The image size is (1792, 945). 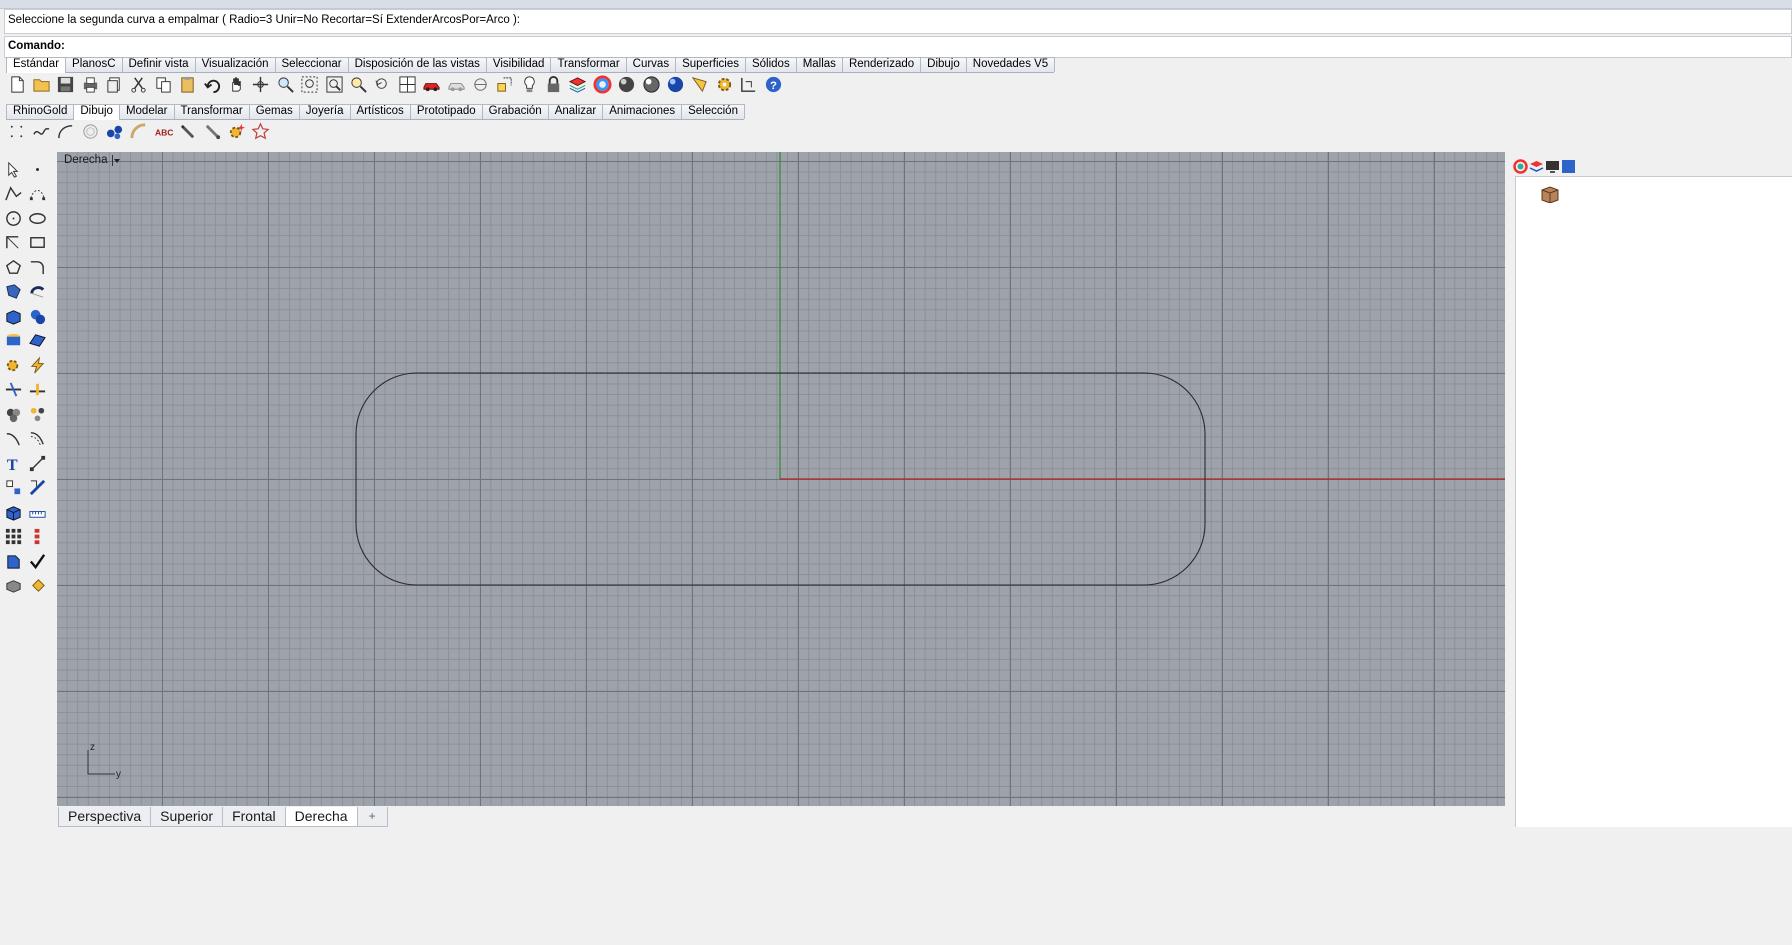 I want to click on tab-grabación: Grabación, so click(x=515, y=111).